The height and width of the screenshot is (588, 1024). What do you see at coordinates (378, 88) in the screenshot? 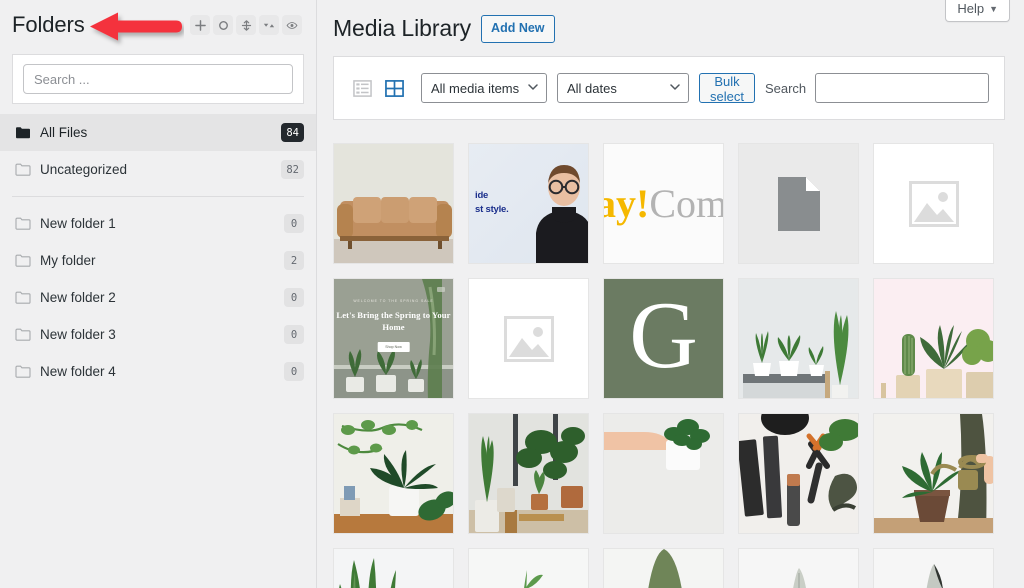
I see `view-mode-switch` at bounding box center [378, 88].